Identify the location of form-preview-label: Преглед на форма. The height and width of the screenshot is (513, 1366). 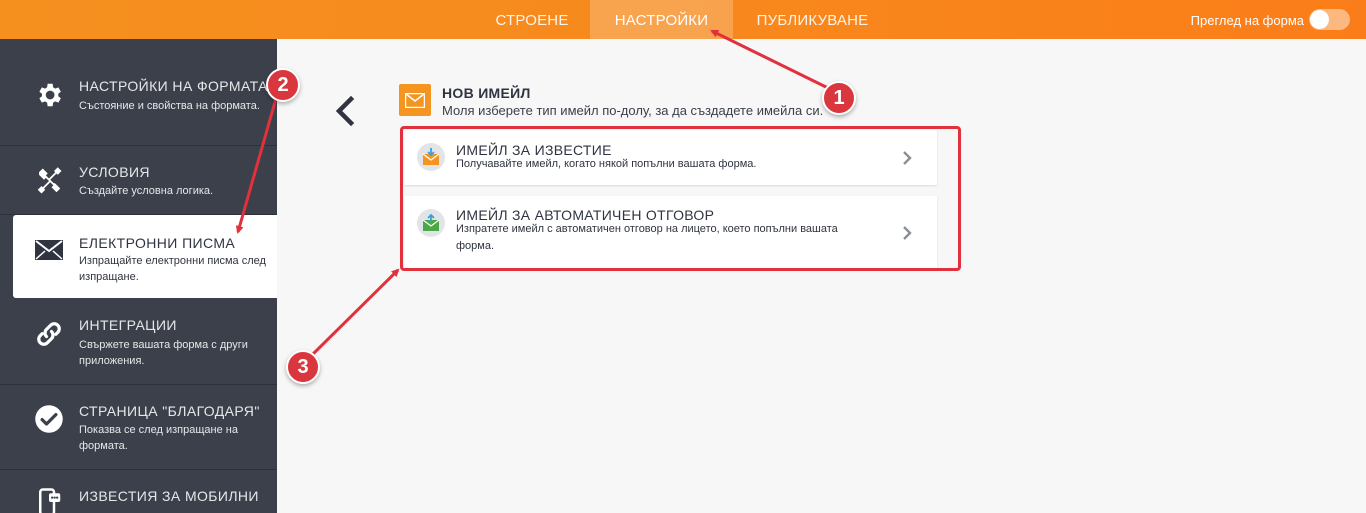
(1247, 20).